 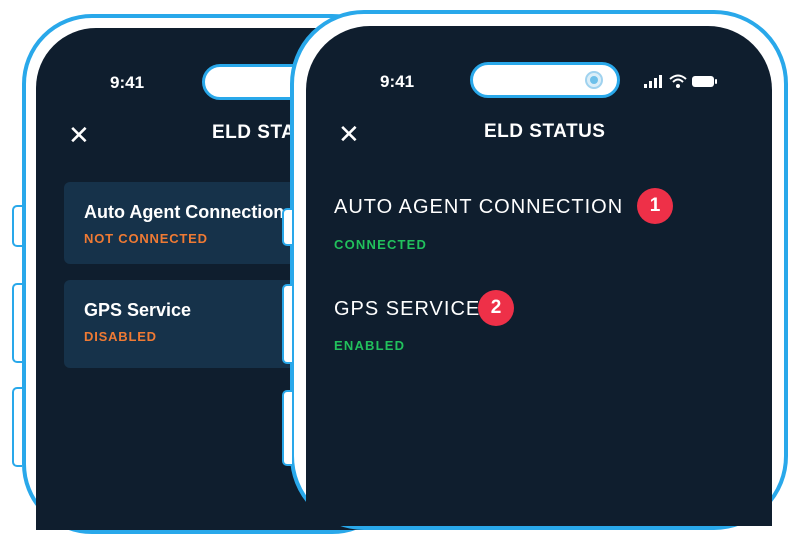 I want to click on service-name: GPS SERVICE, so click(x=407, y=309).